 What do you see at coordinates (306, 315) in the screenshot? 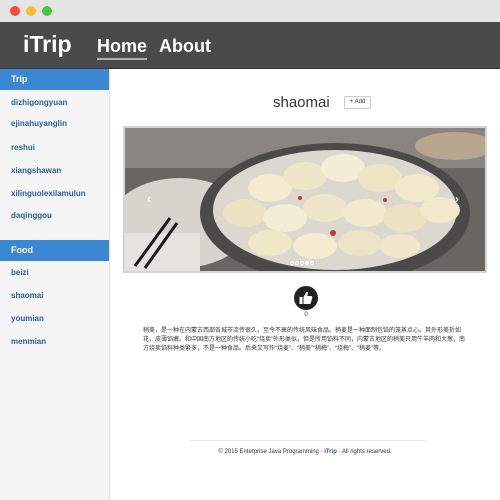
I see `like-count: 0` at bounding box center [306, 315].